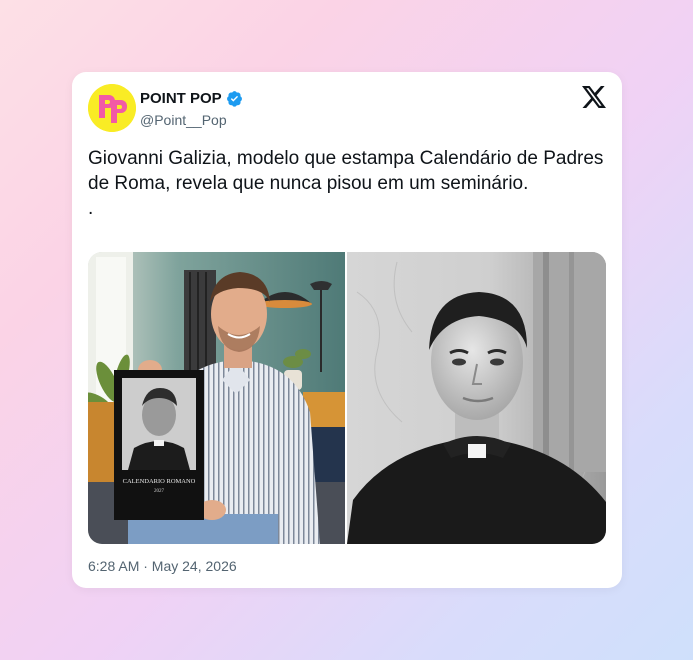 This screenshot has width=693, height=660. I want to click on tweet-timestamp: 6:28 AM · May 24, 2026, so click(162, 566).